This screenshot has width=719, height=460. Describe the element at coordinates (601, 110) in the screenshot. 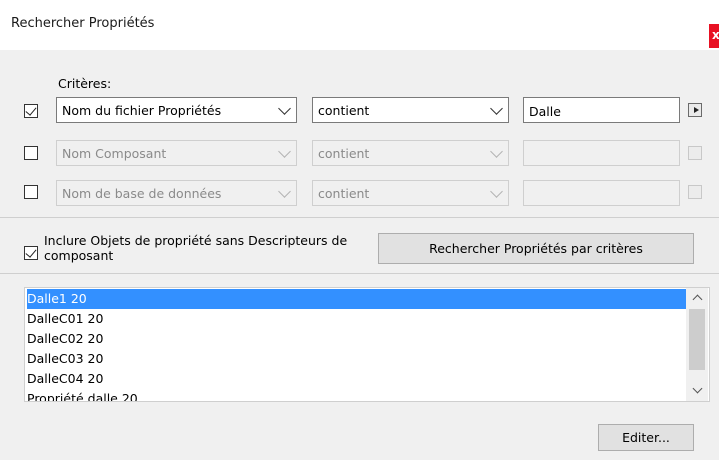

I see `criteria-row1-value-input: Dalle` at that location.